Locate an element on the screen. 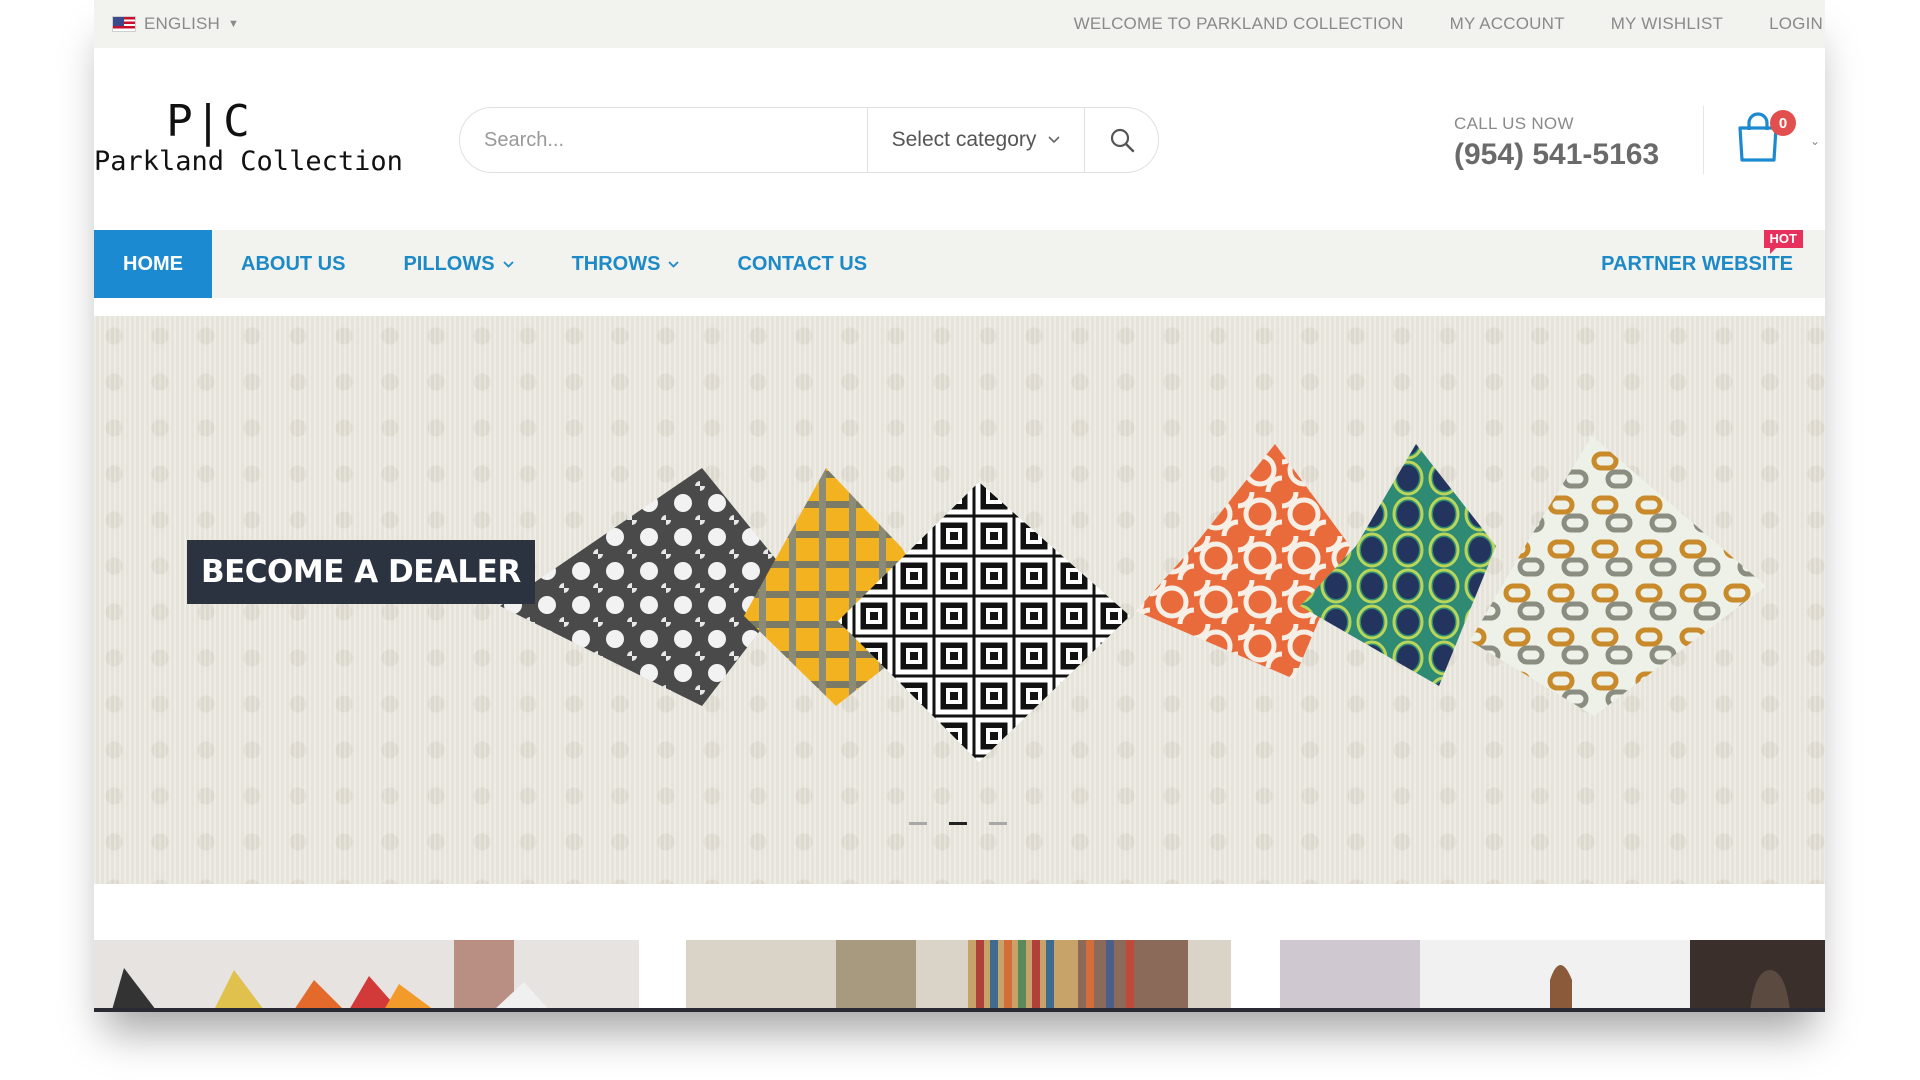 The image size is (1920, 1080). become-dealer-button: BECOME A DEALER is located at coordinates (361, 572).